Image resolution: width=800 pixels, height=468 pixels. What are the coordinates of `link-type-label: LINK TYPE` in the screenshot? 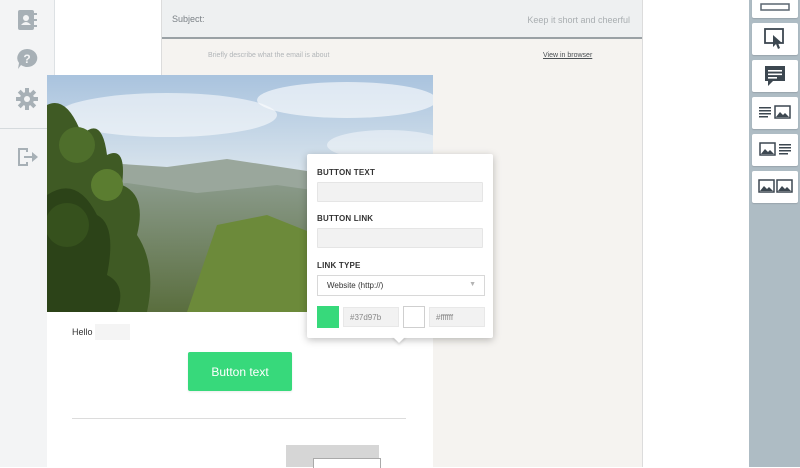 It's located at (339, 265).